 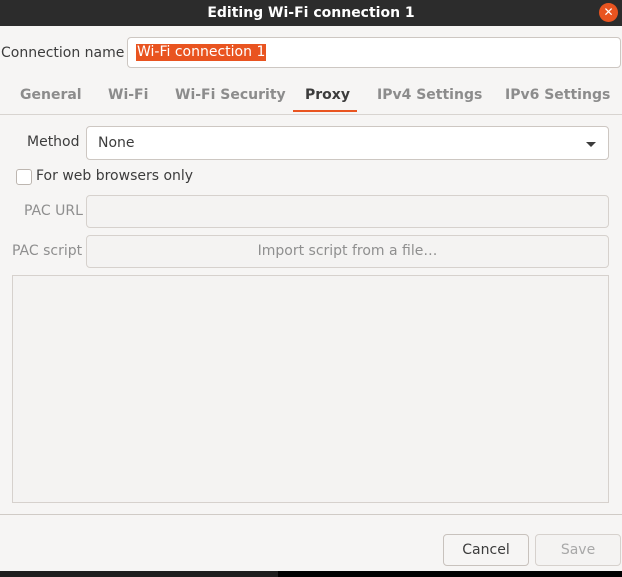 I want to click on connection-name-value: Wi-Fi connection 1, so click(x=201, y=52).